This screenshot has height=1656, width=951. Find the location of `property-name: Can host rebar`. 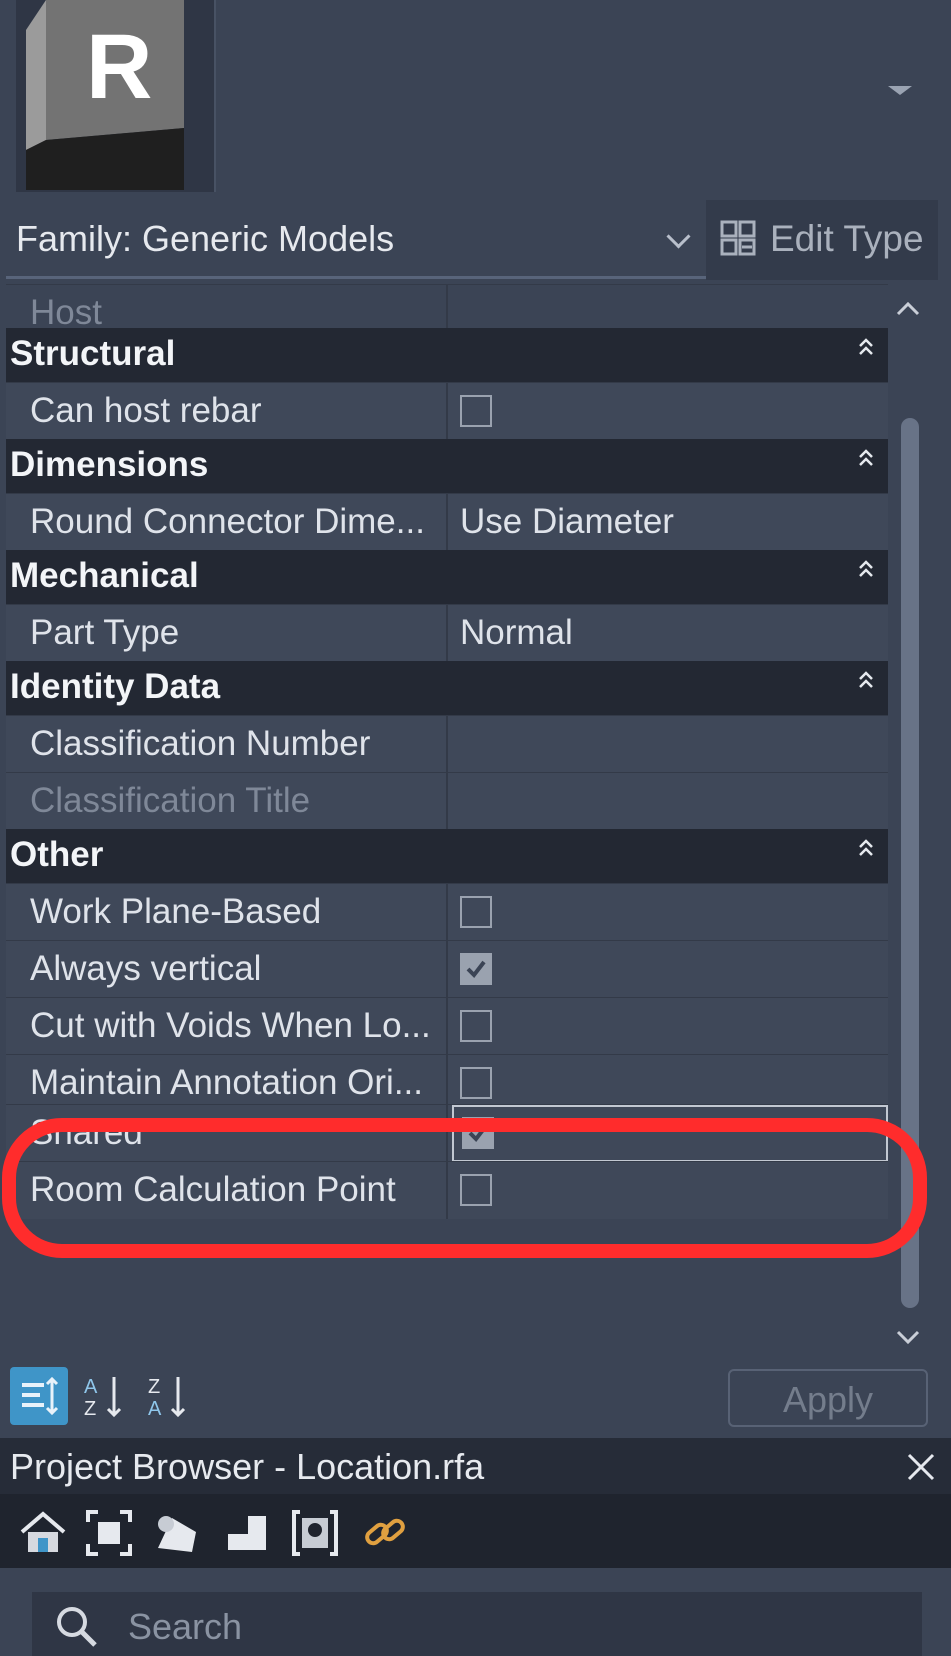

property-name: Can host rebar is located at coordinates (146, 410).